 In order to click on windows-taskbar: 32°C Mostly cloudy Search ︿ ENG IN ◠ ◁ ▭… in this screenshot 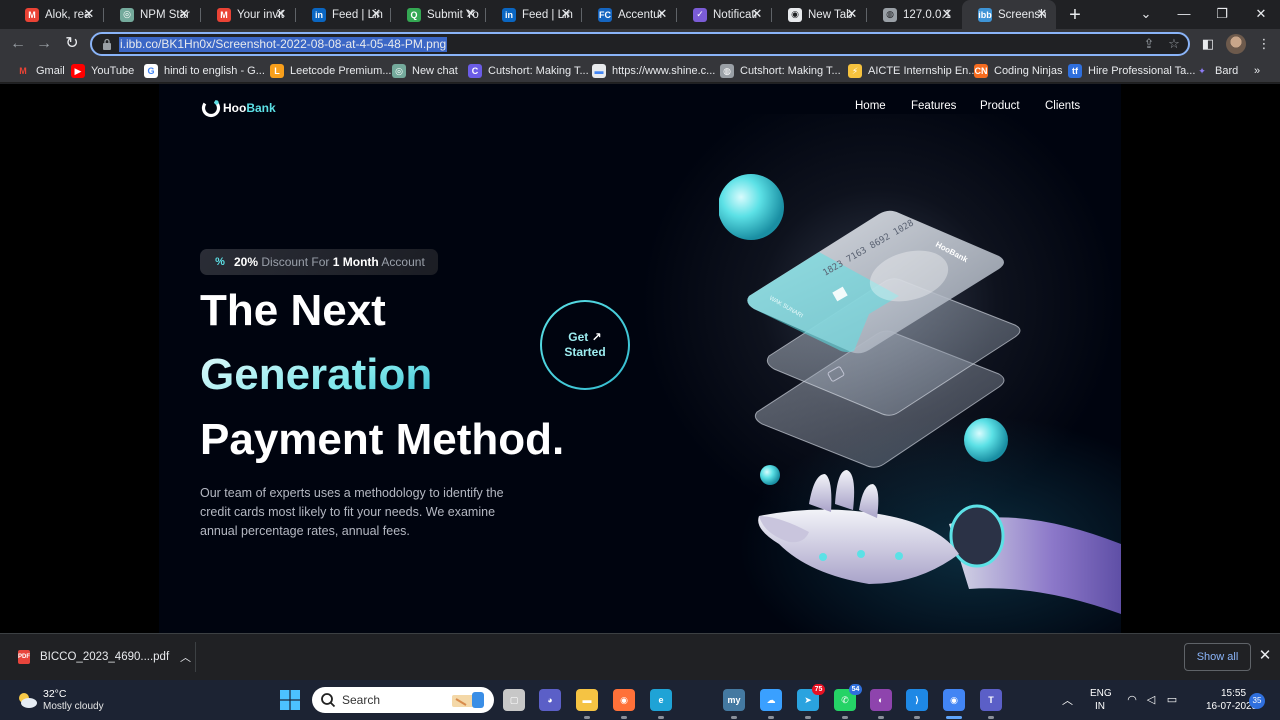, I will do `click(640, 700)`.